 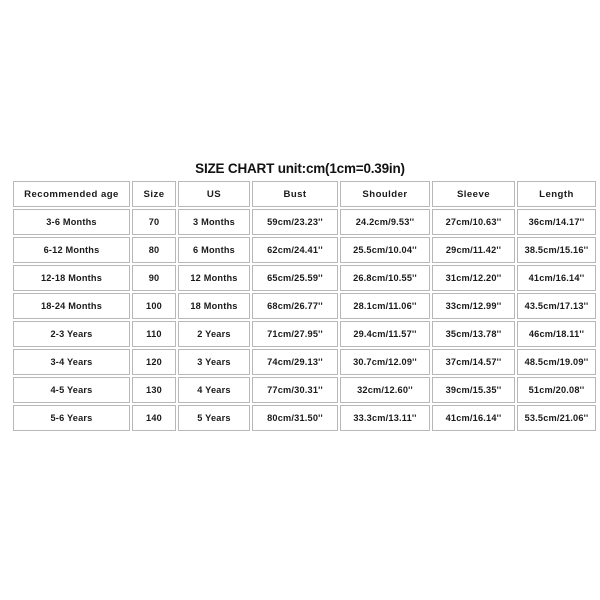 What do you see at coordinates (154, 194) in the screenshot?
I see `column-header-size: Size` at bounding box center [154, 194].